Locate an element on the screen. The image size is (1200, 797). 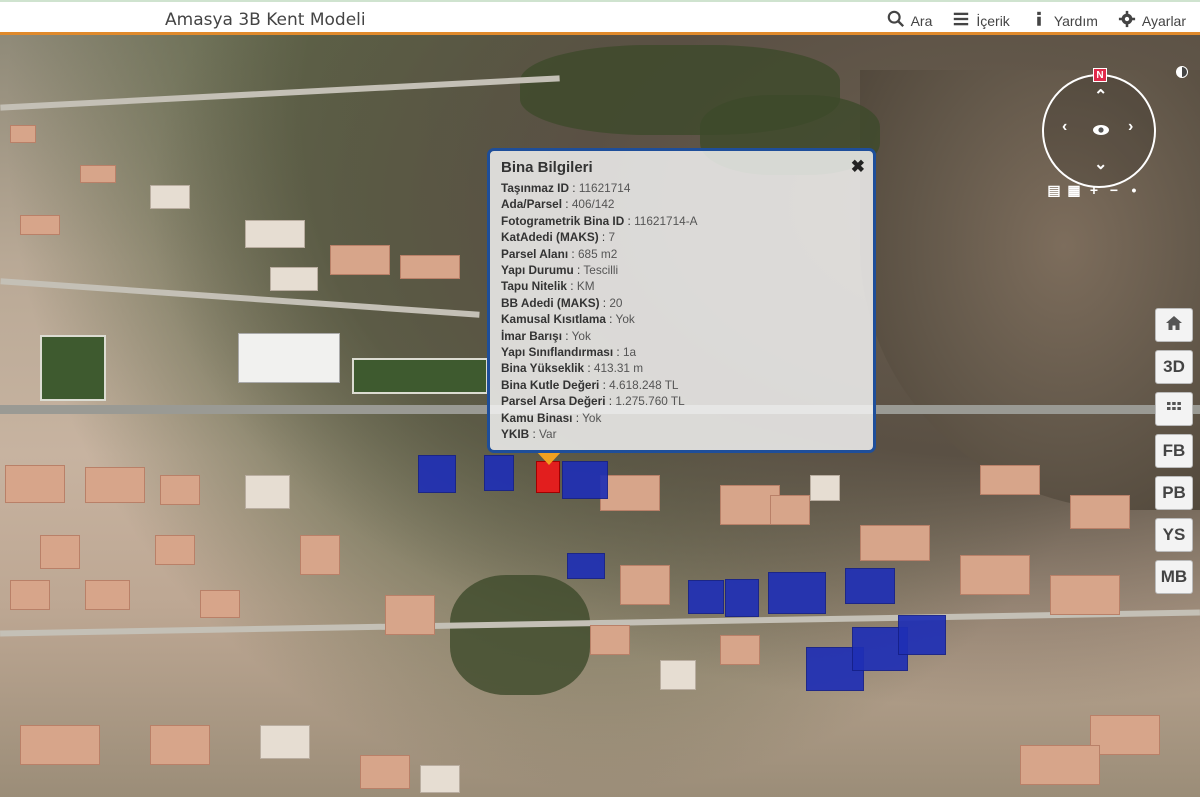
info-row: Parsel Arsa Değeri : 1.275.760 TL is located at coordinates (593, 401).